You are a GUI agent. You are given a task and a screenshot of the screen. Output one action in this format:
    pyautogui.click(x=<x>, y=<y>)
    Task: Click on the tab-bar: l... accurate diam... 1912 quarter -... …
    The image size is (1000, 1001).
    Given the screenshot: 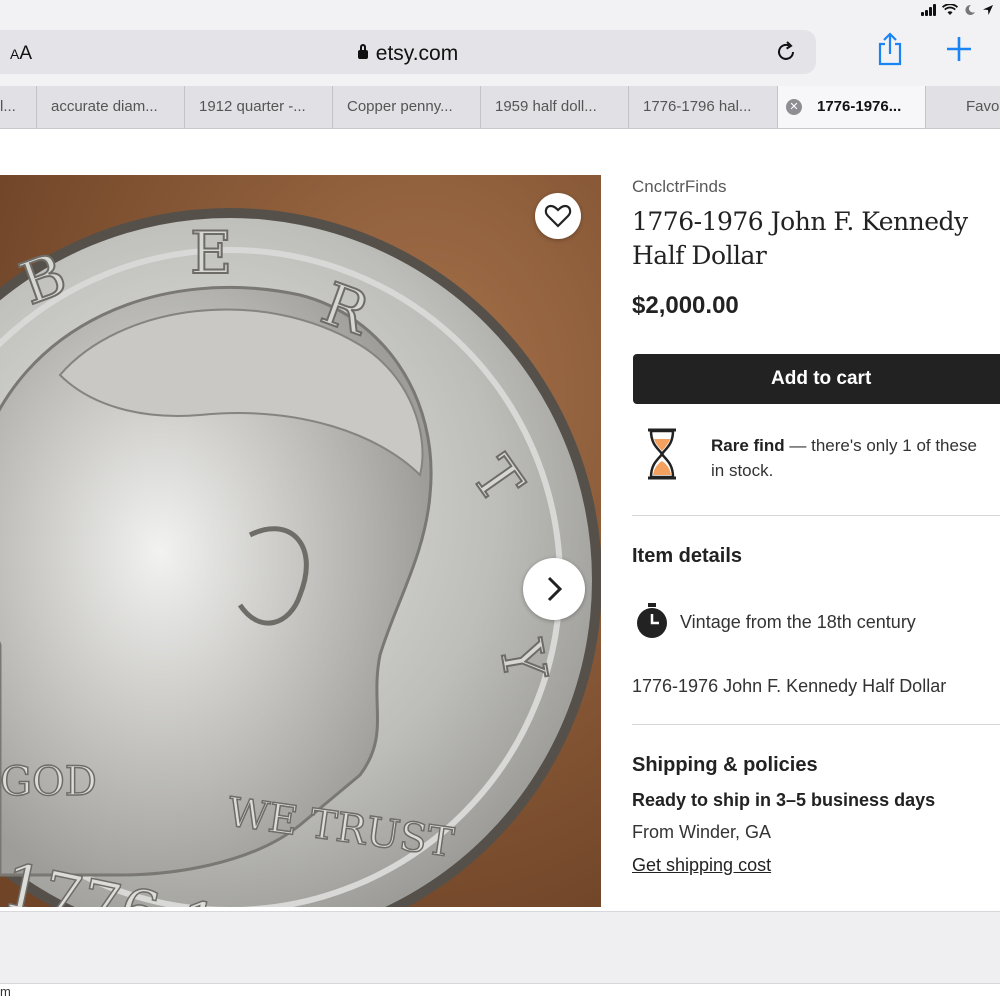 What is the action you would take?
    pyautogui.click(x=500, y=107)
    